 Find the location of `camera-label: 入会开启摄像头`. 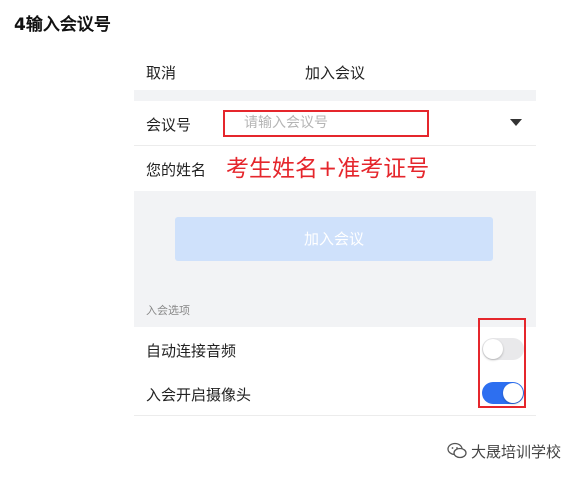

camera-label: 入会开启摄像头 is located at coordinates (199, 395).